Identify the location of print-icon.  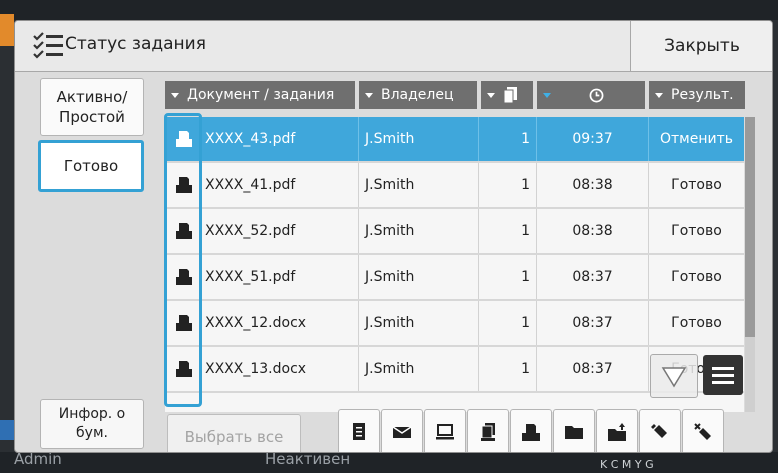
(531, 432).